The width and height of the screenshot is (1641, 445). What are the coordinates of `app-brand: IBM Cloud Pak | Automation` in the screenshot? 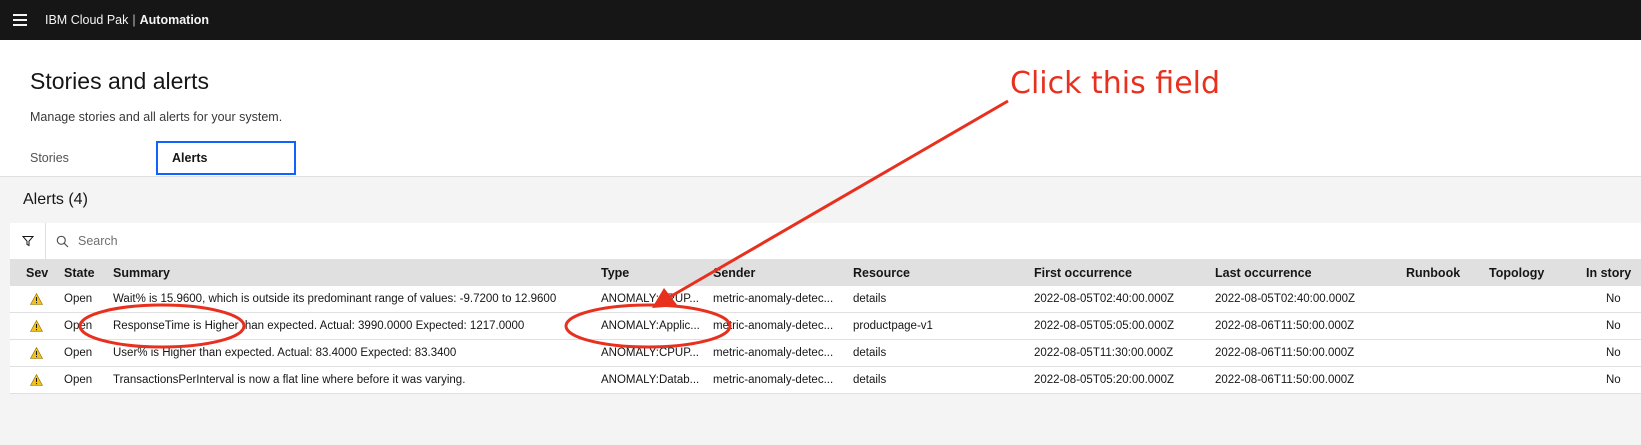 It's located at (127, 20).